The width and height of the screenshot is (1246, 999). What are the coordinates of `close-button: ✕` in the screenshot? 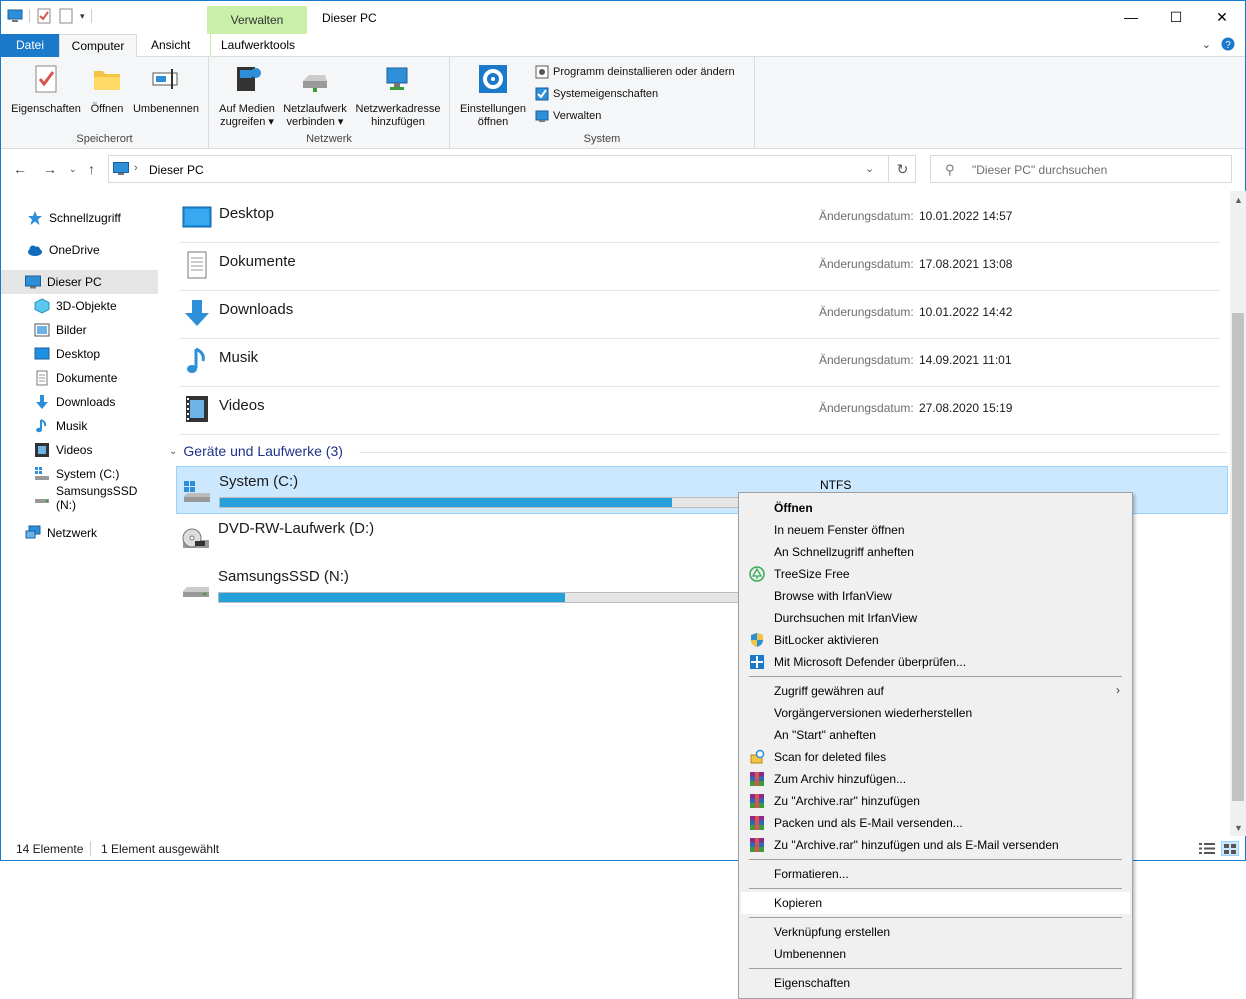 It's located at (1222, 17).